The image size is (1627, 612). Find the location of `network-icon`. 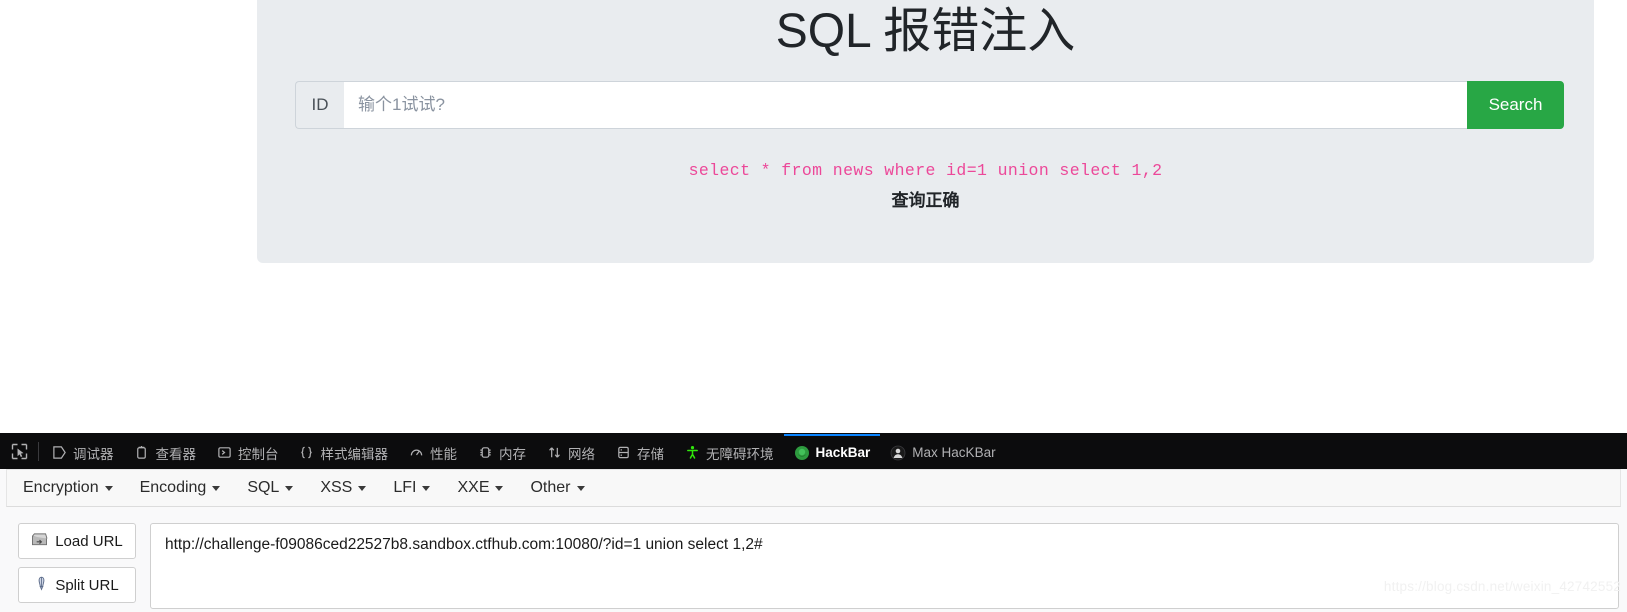

network-icon is located at coordinates (554, 453).